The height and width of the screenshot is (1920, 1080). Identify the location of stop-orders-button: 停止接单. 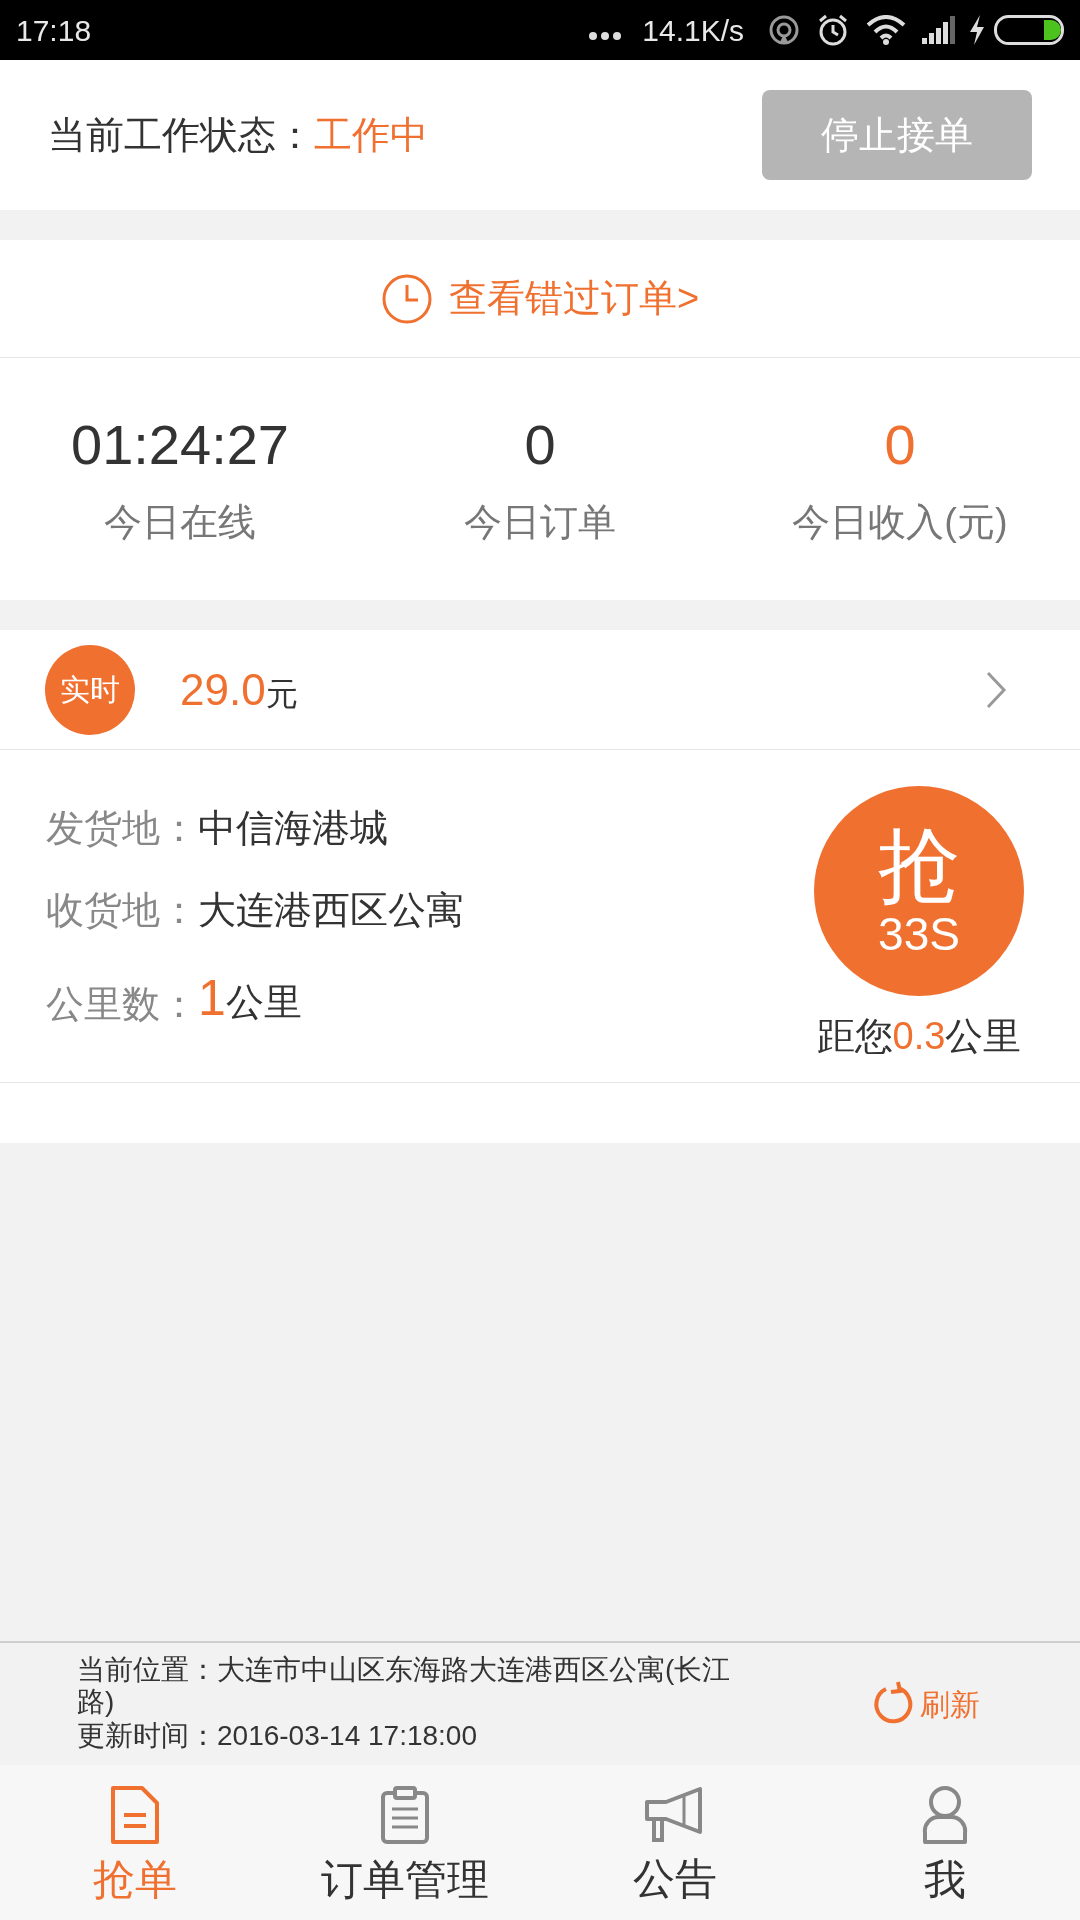
(897, 135).